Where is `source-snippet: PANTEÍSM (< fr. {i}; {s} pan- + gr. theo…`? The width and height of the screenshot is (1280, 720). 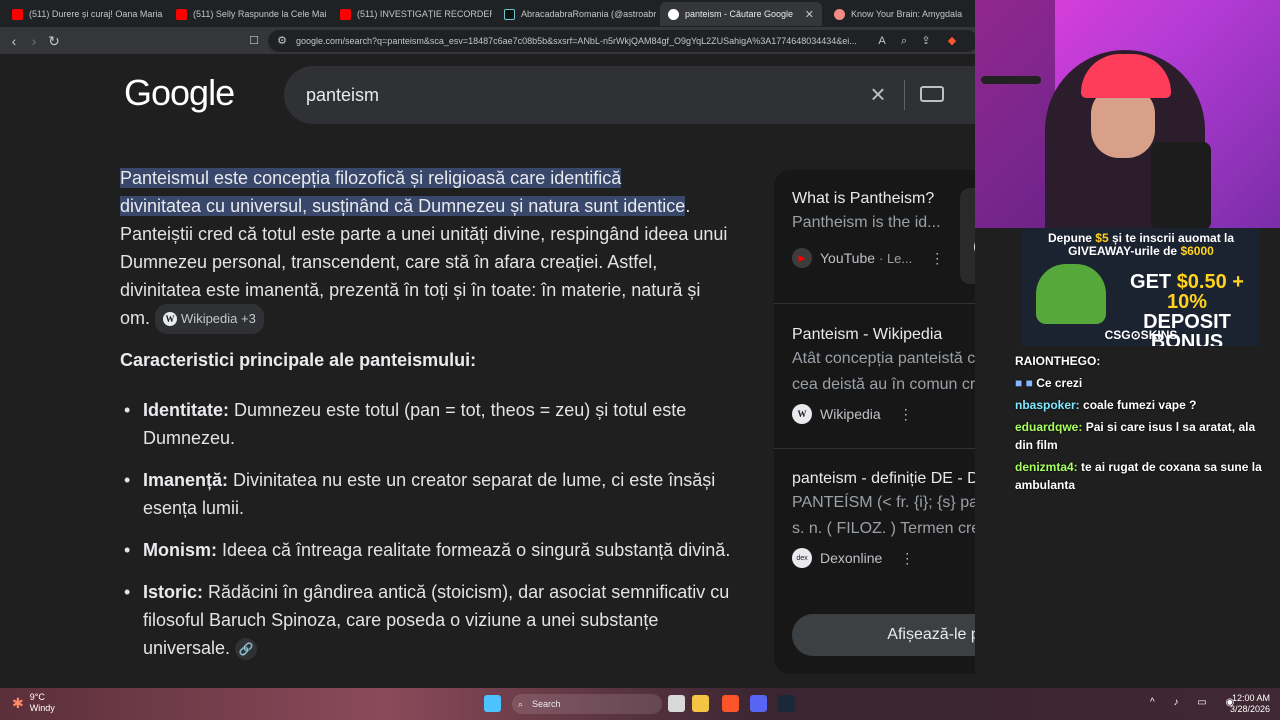
source-snippet: PANTEÍSM (< fr. {i}; {s} pan- + gr. theo… is located at coordinates (883, 515).